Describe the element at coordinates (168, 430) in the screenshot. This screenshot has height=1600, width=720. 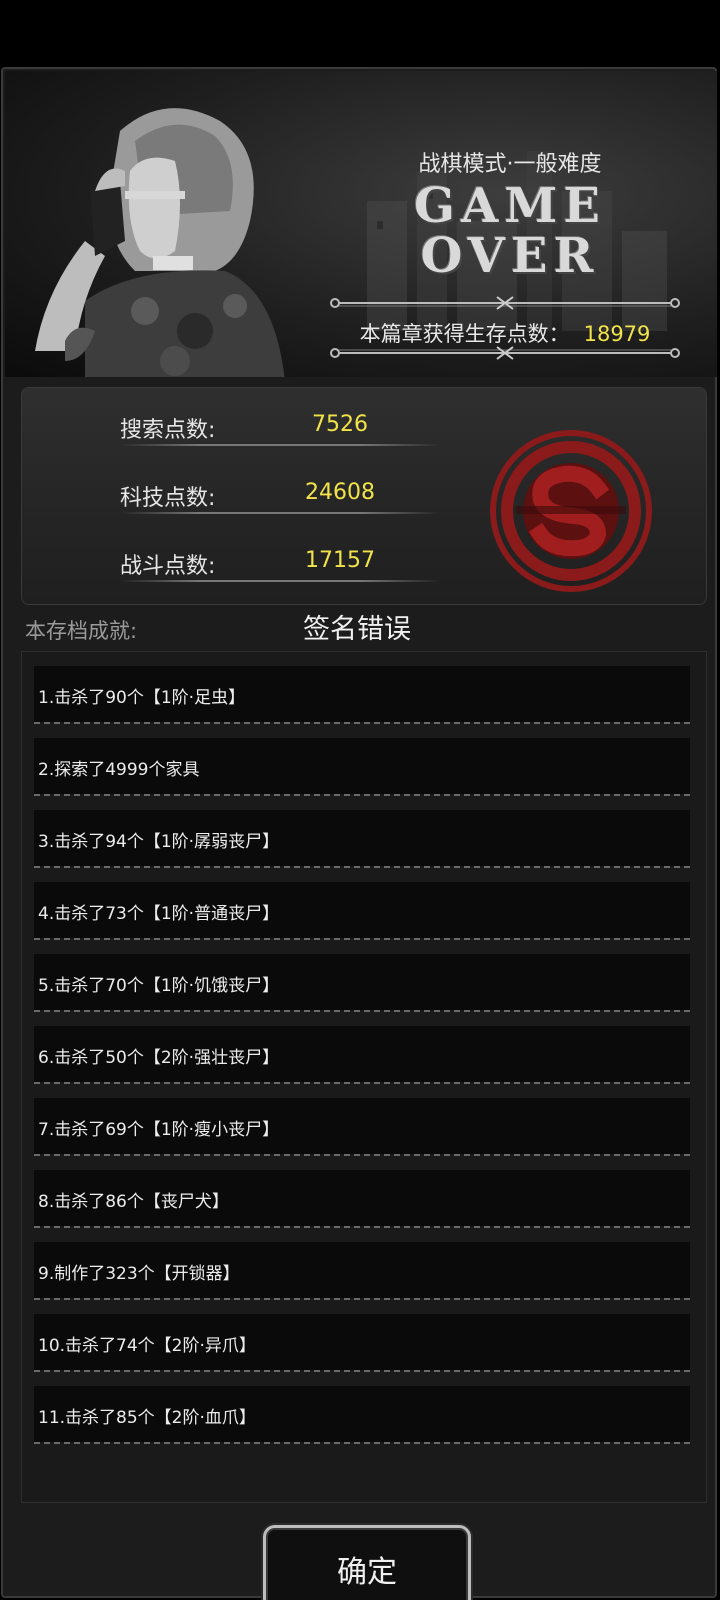
I see `search-points-label: 搜索点数:` at that location.